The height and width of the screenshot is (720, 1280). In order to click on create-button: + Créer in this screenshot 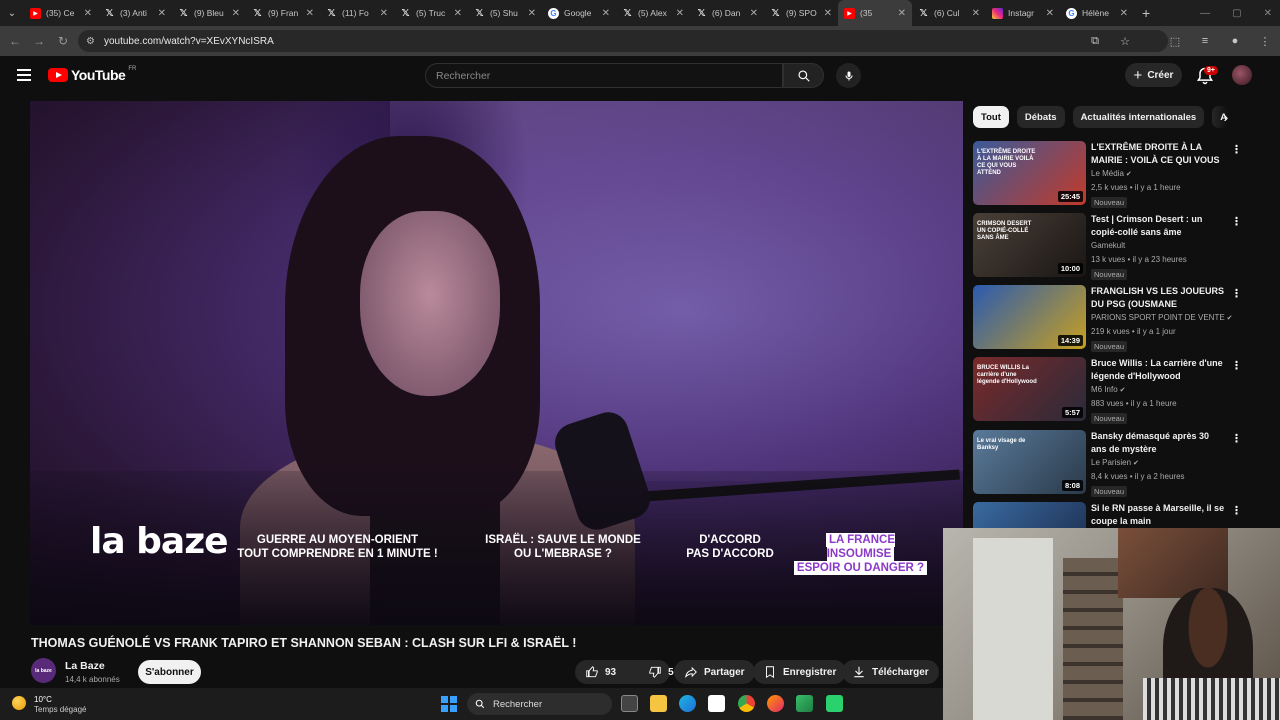, I will do `click(1153, 75)`.